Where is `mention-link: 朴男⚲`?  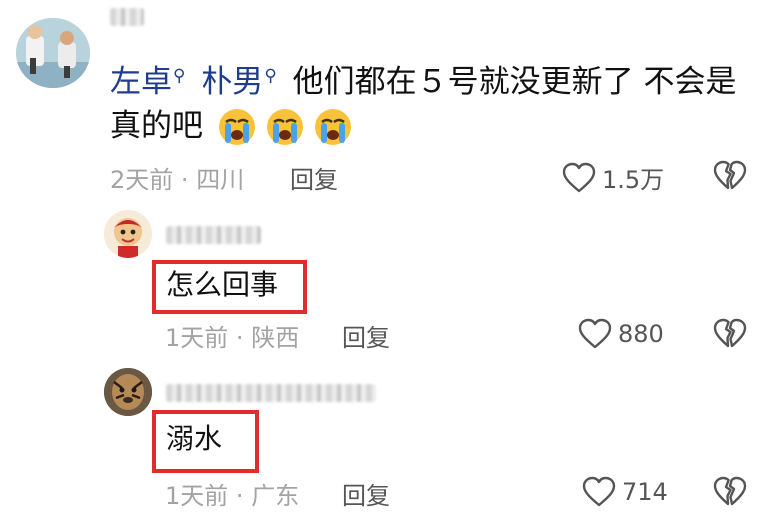 mention-link: 朴男⚲ is located at coordinates (238, 82).